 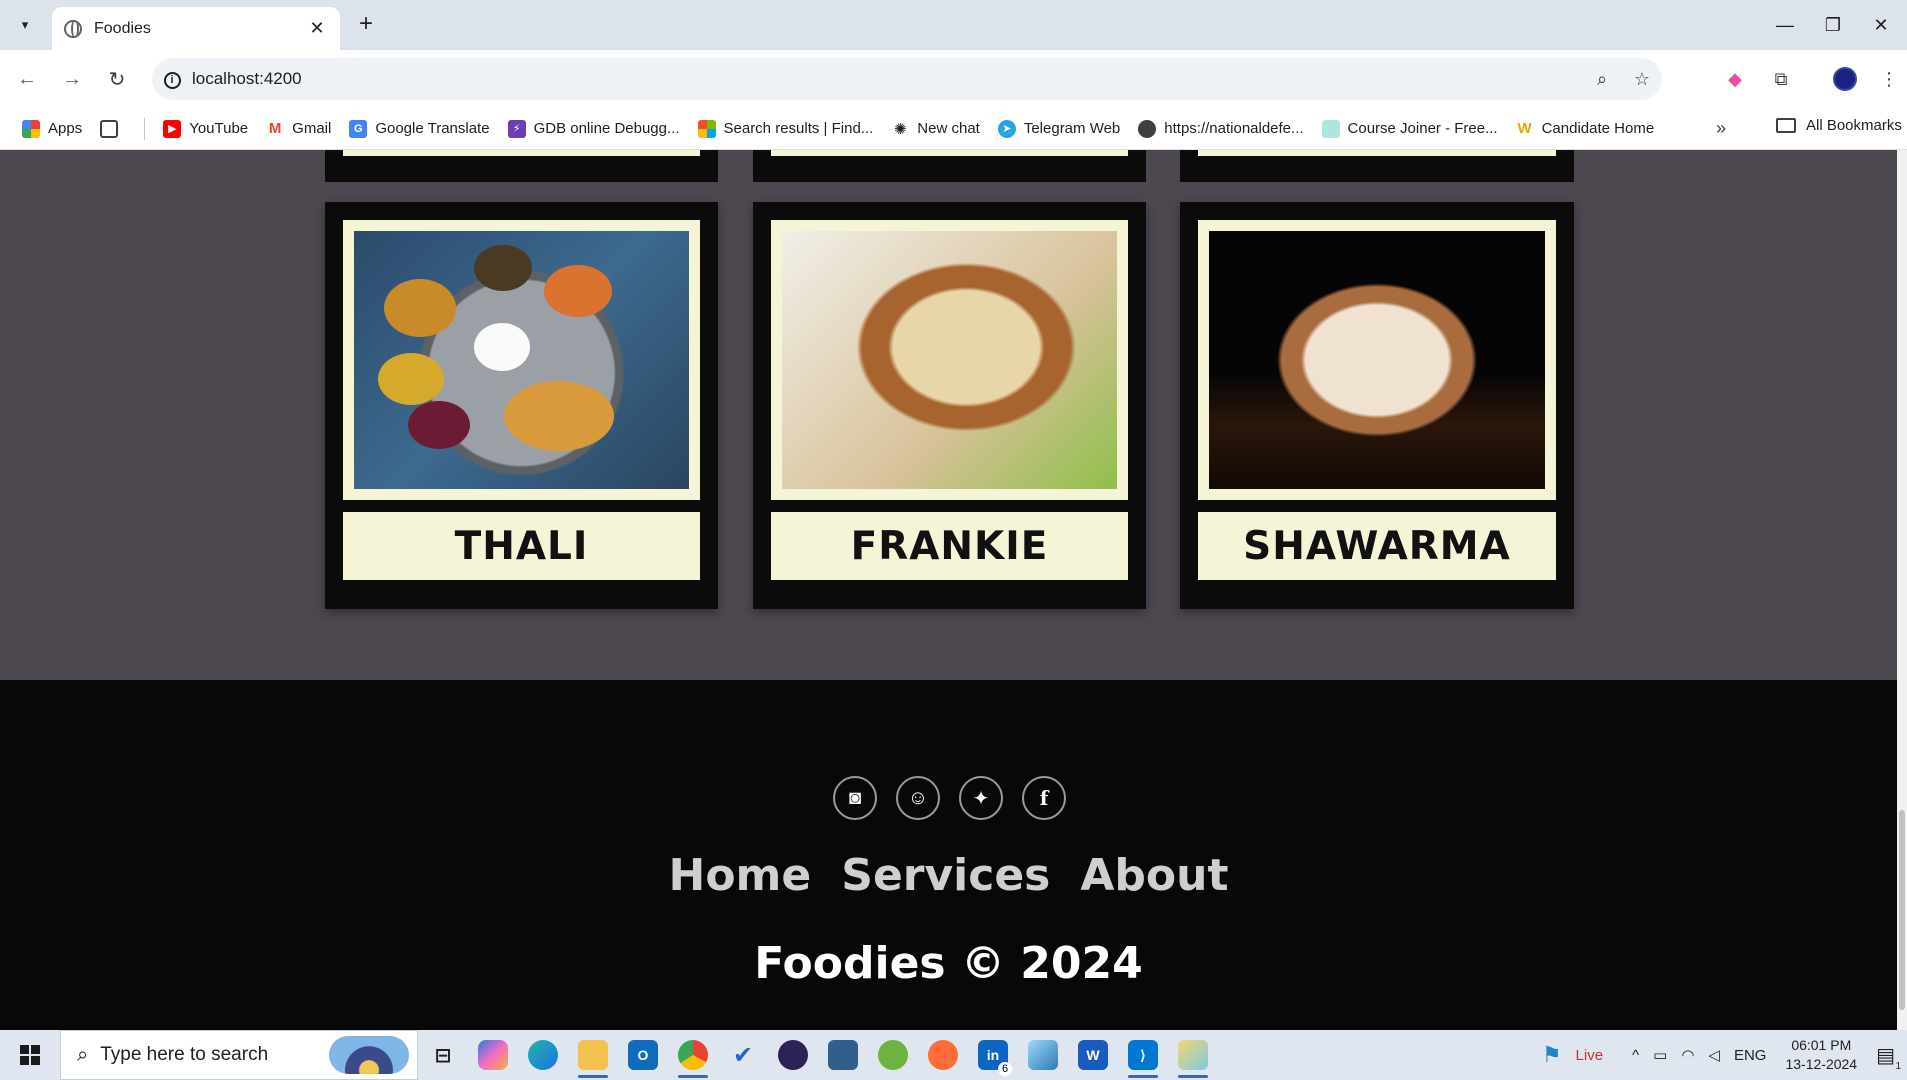 What do you see at coordinates (1043, 1055) in the screenshot?
I see `azure-data-studio-app` at bounding box center [1043, 1055].